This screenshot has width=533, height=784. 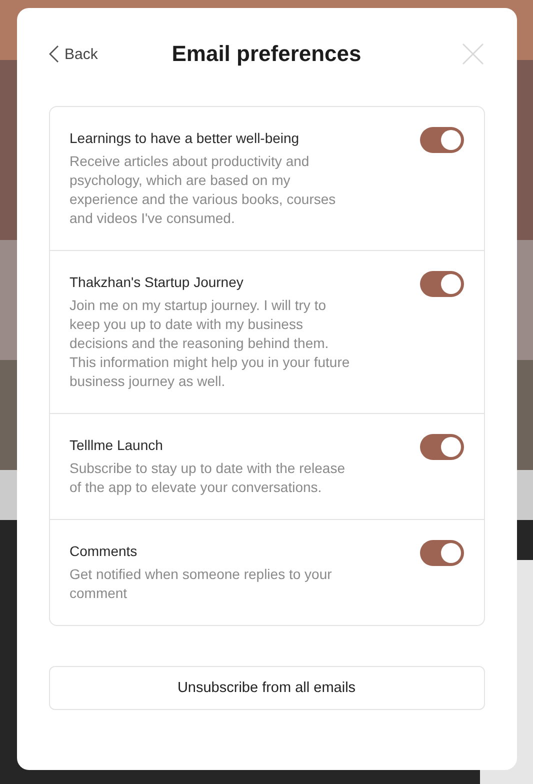 What do you see at coordinates (104, 551) in the screenshot?
I see `preference-title: Comments` at bounding box center [104, 551].